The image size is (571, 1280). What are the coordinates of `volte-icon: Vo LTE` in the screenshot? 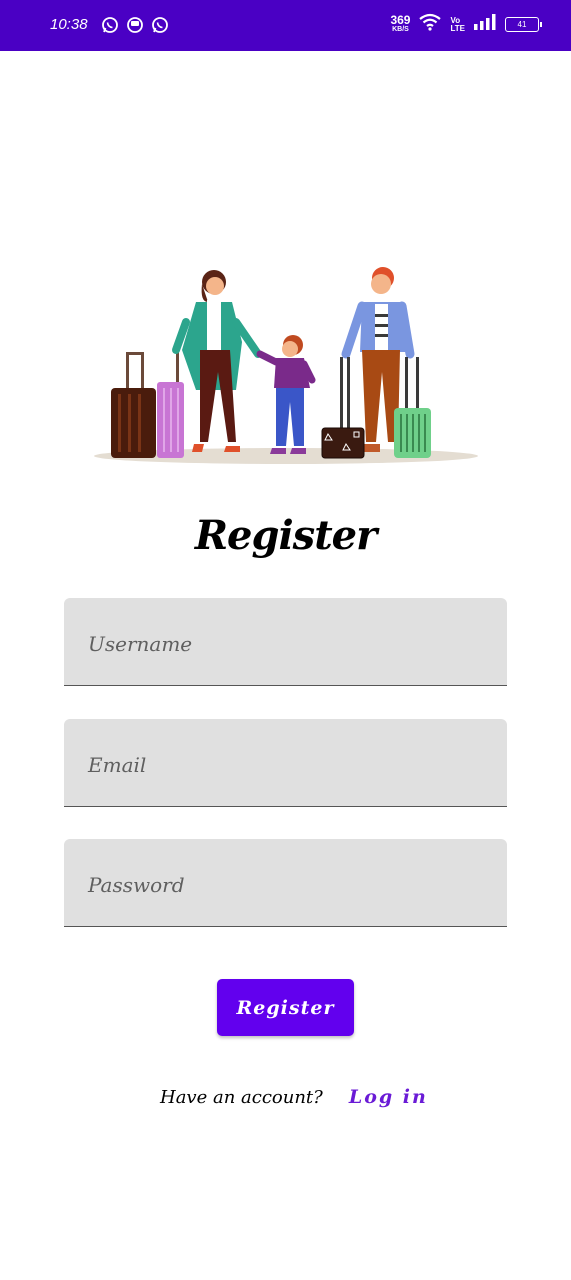 It's located at (457, 24).